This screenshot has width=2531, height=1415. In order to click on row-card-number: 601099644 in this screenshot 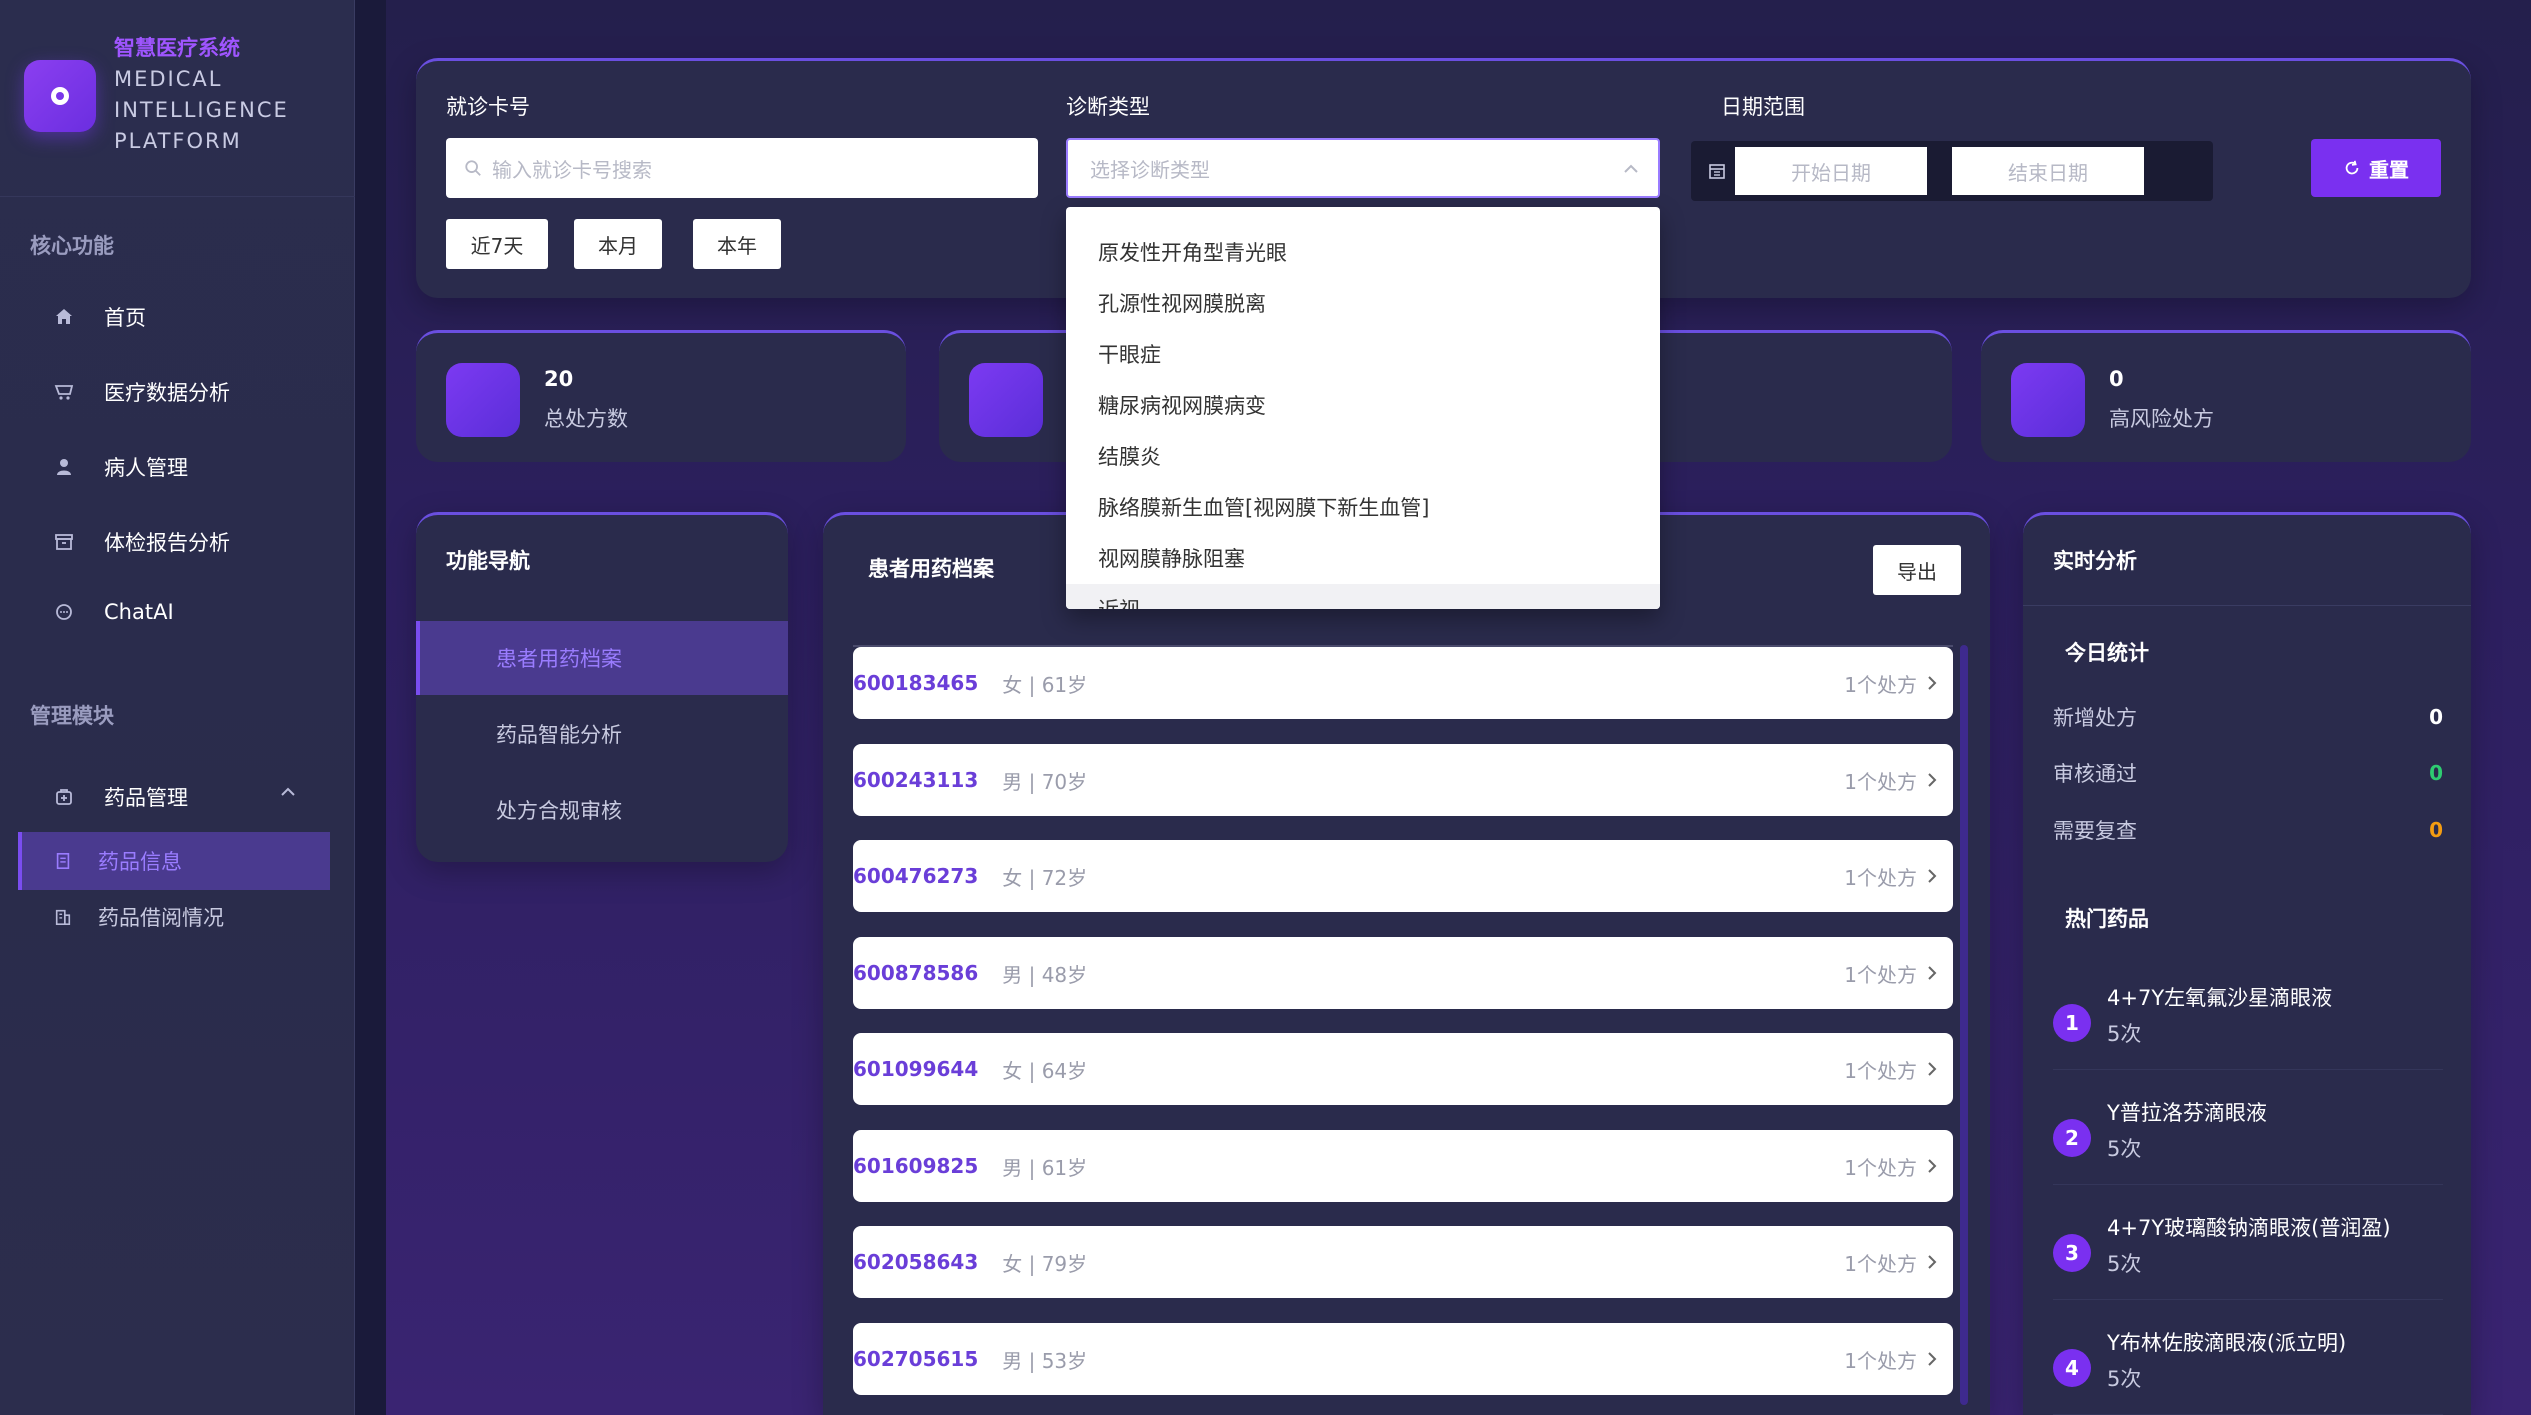, I will do `click(916, 1069)`.